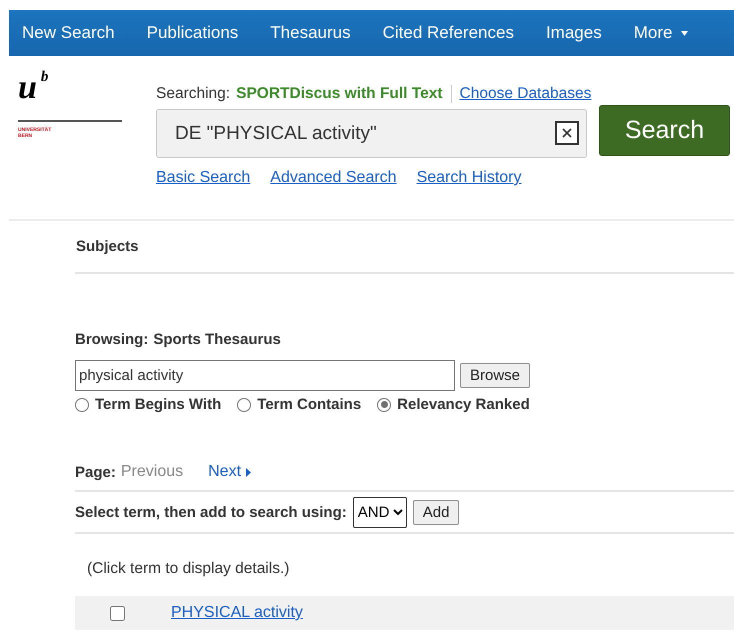 The image size is (734, 637). Describe the element at coordinates (111, 339) in the screenshot. I see `browsing-label: Browsing:` at that location.